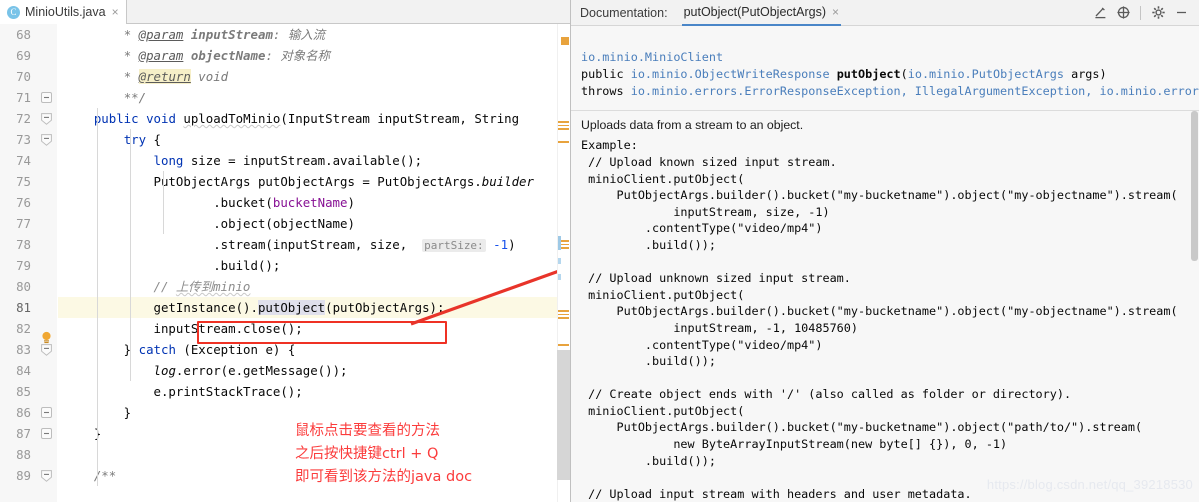 The width and height of the screenshot is (1199, 502). I want to click on line-number: 78, so click(23, 244).